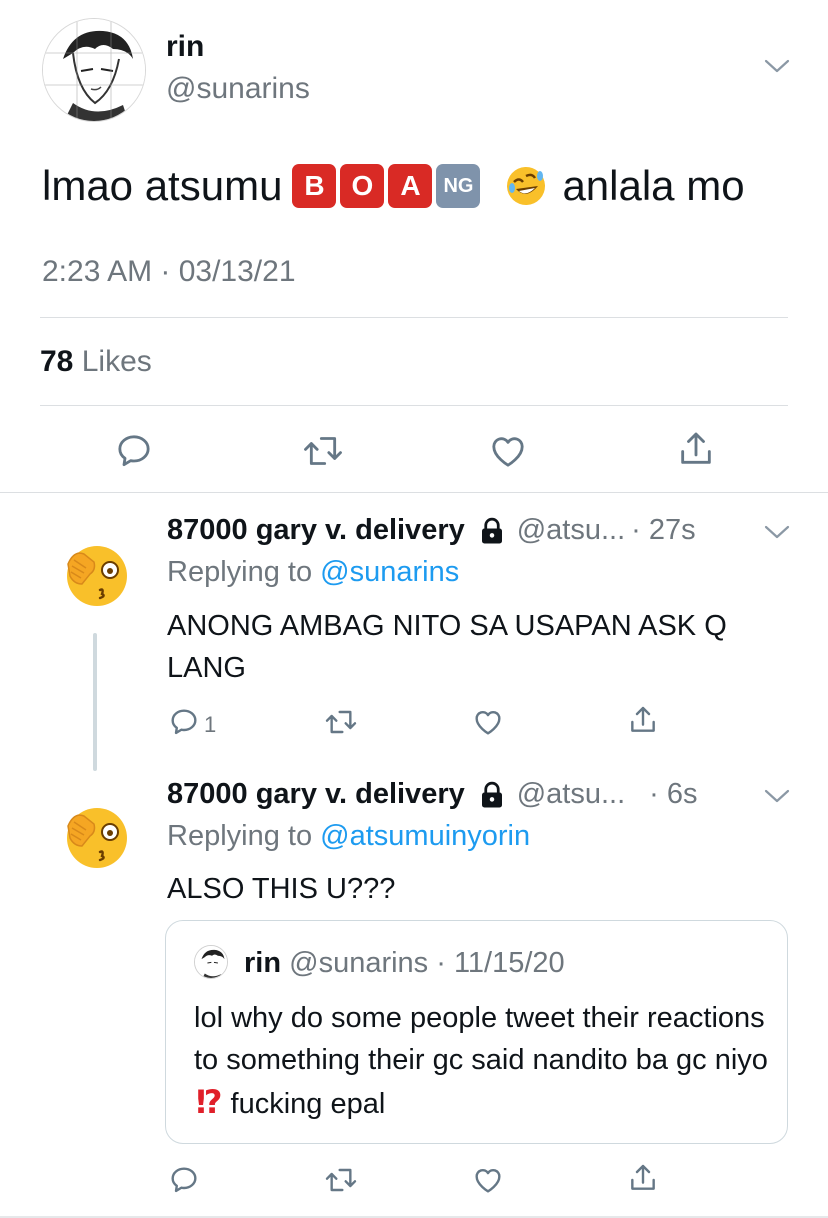 The height and width of the screenshot is (1218, 828). Describe the element at coordinates (386, 186) in the screenshot. I see `emoji-letters: B O A NG` at that location.